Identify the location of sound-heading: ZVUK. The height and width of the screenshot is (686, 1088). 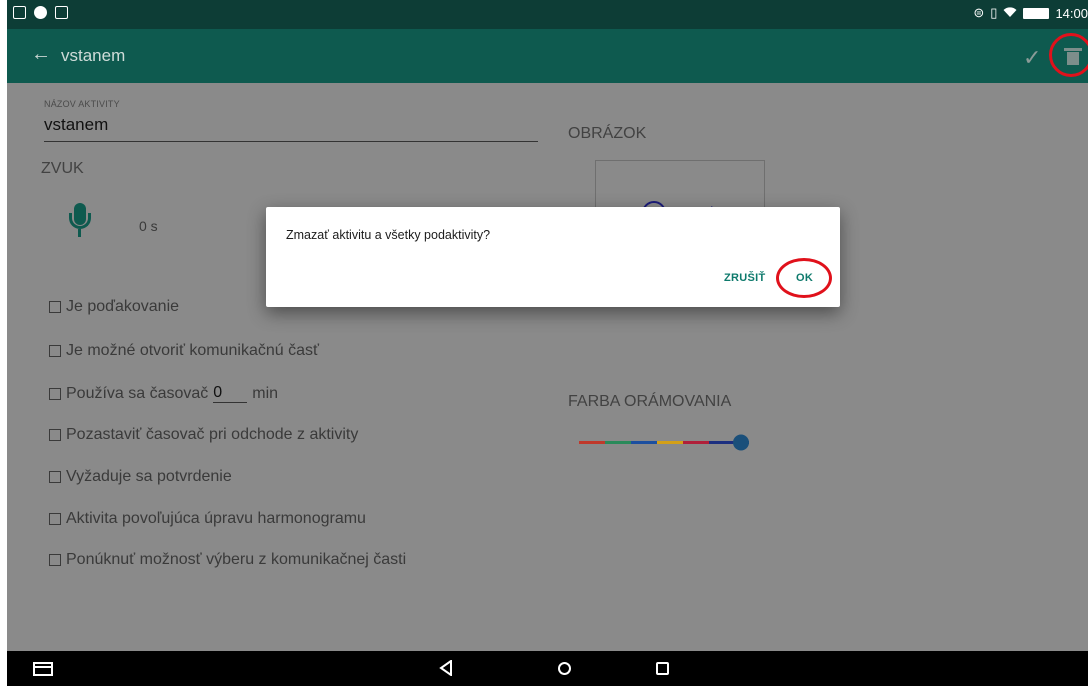
(62, 168).